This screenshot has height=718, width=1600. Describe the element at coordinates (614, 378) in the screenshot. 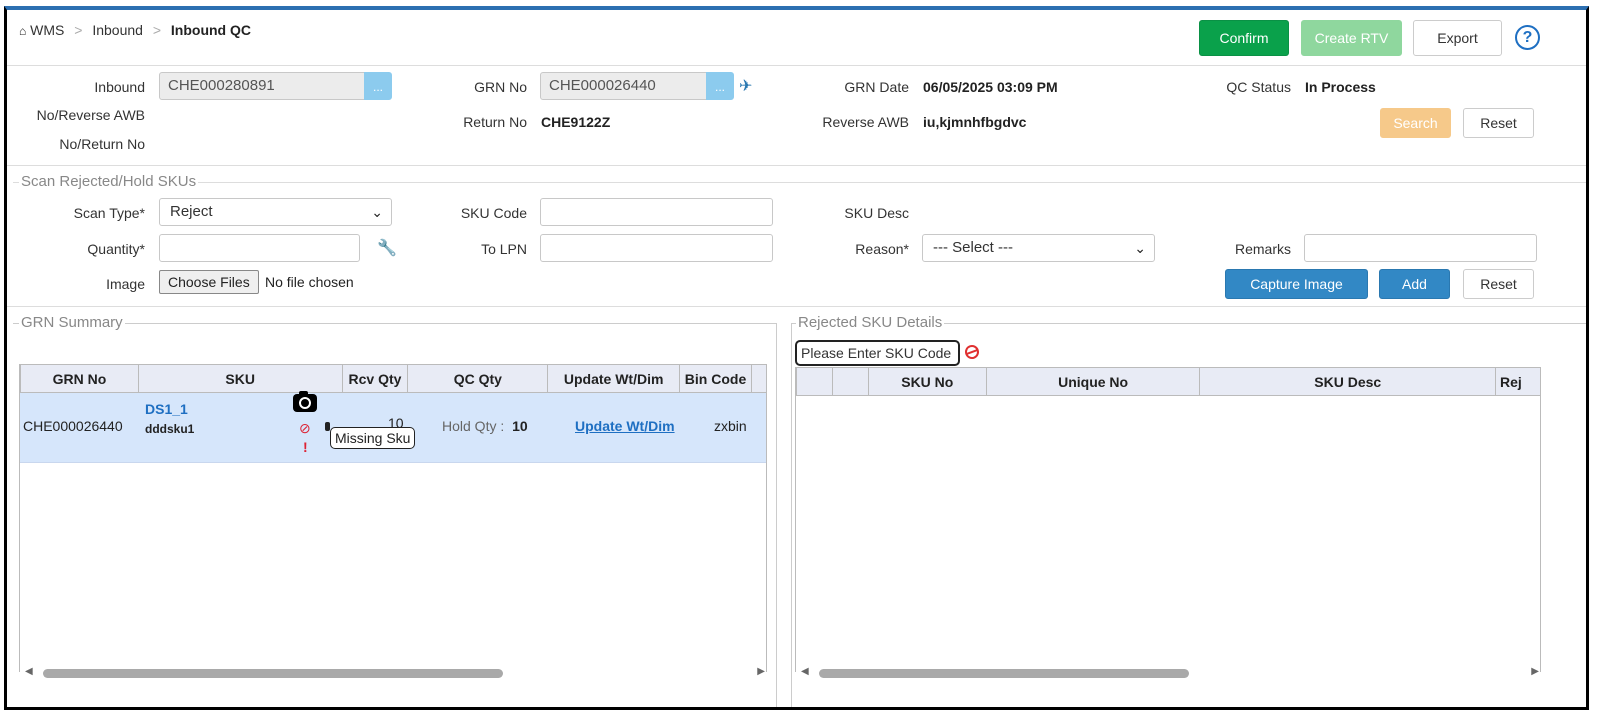

I see `column-header-update-wt-dim: Update Wt/Dim` at that location.